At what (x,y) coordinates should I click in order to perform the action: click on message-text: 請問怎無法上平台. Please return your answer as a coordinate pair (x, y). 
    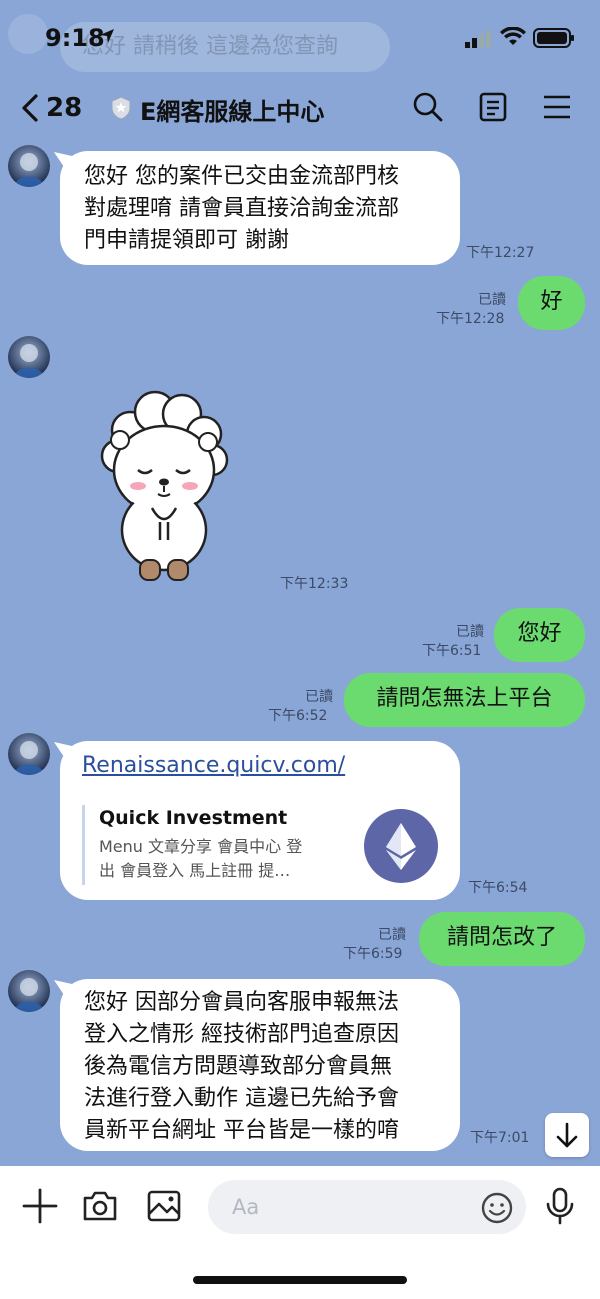
    Looking at the image, I should click on (464, 698).